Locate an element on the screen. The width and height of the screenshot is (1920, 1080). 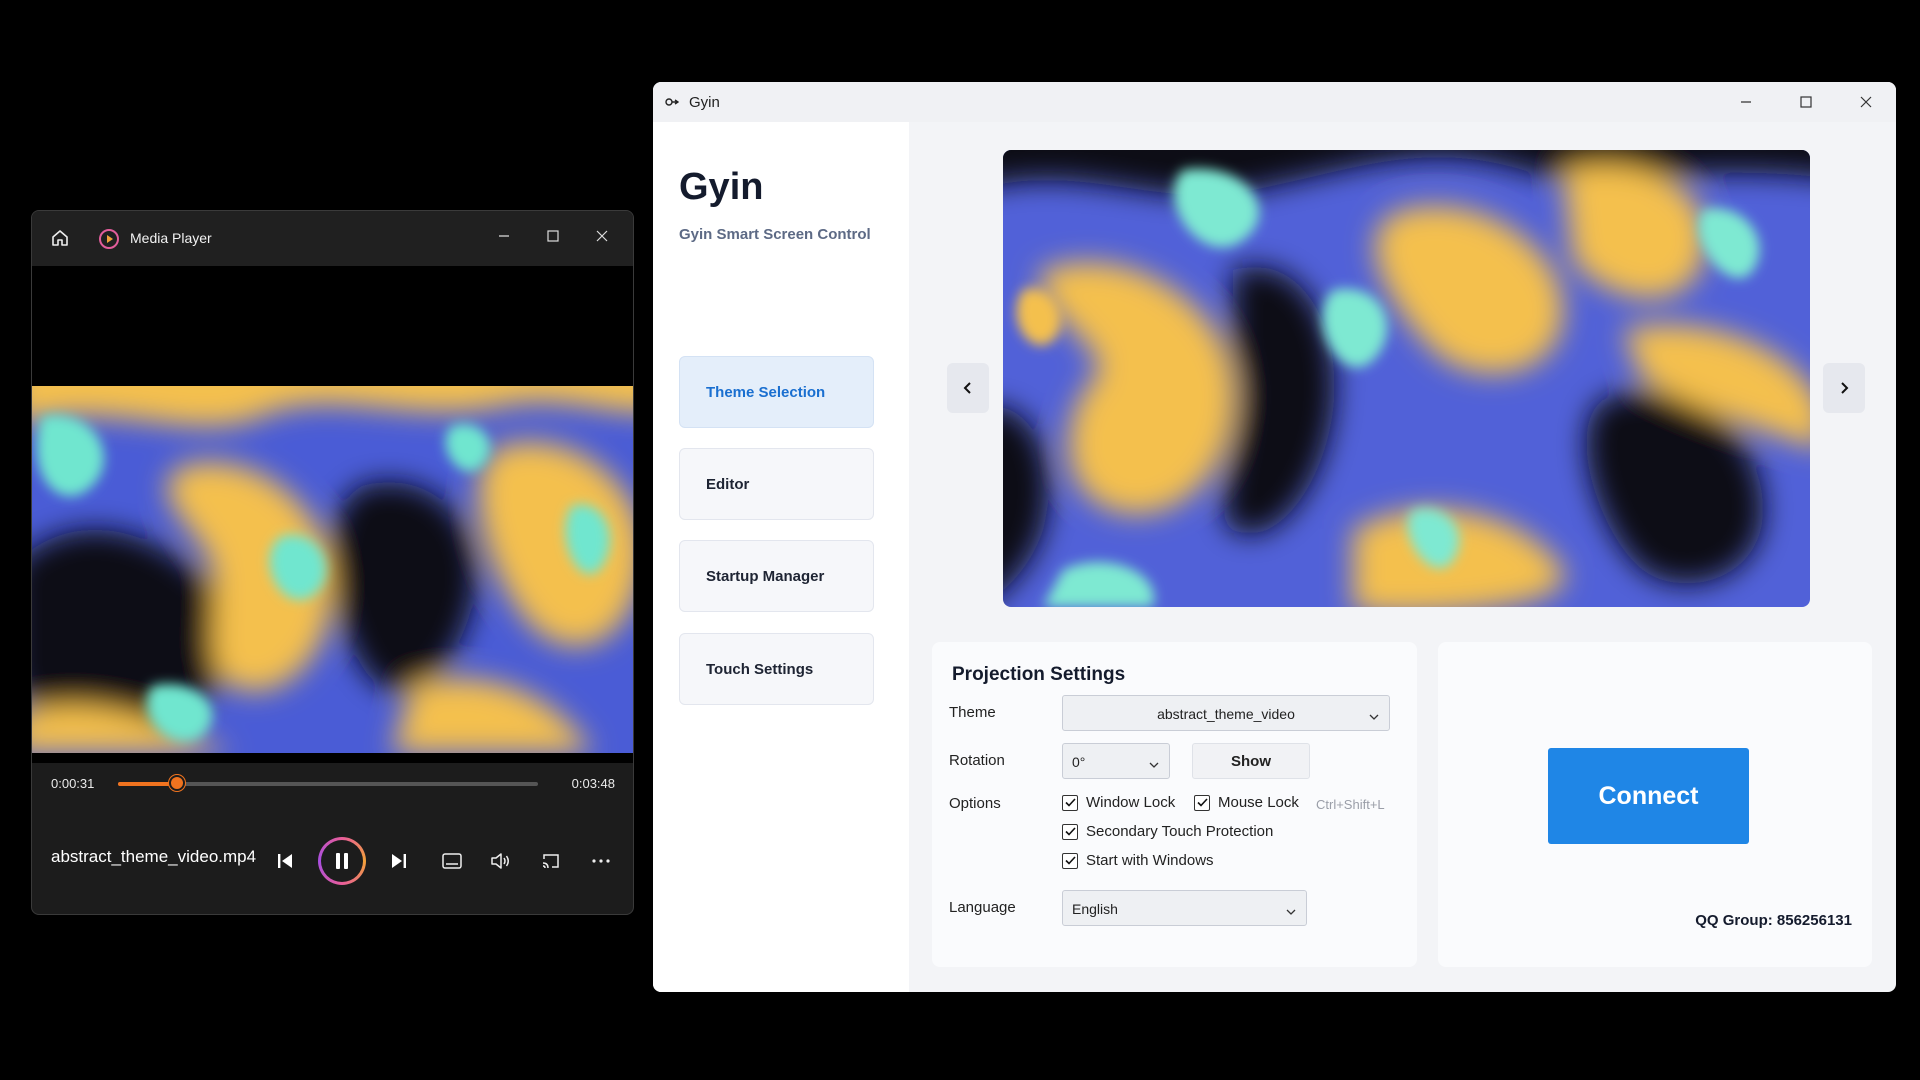
volume-icon is located at coordinates (500, 861).